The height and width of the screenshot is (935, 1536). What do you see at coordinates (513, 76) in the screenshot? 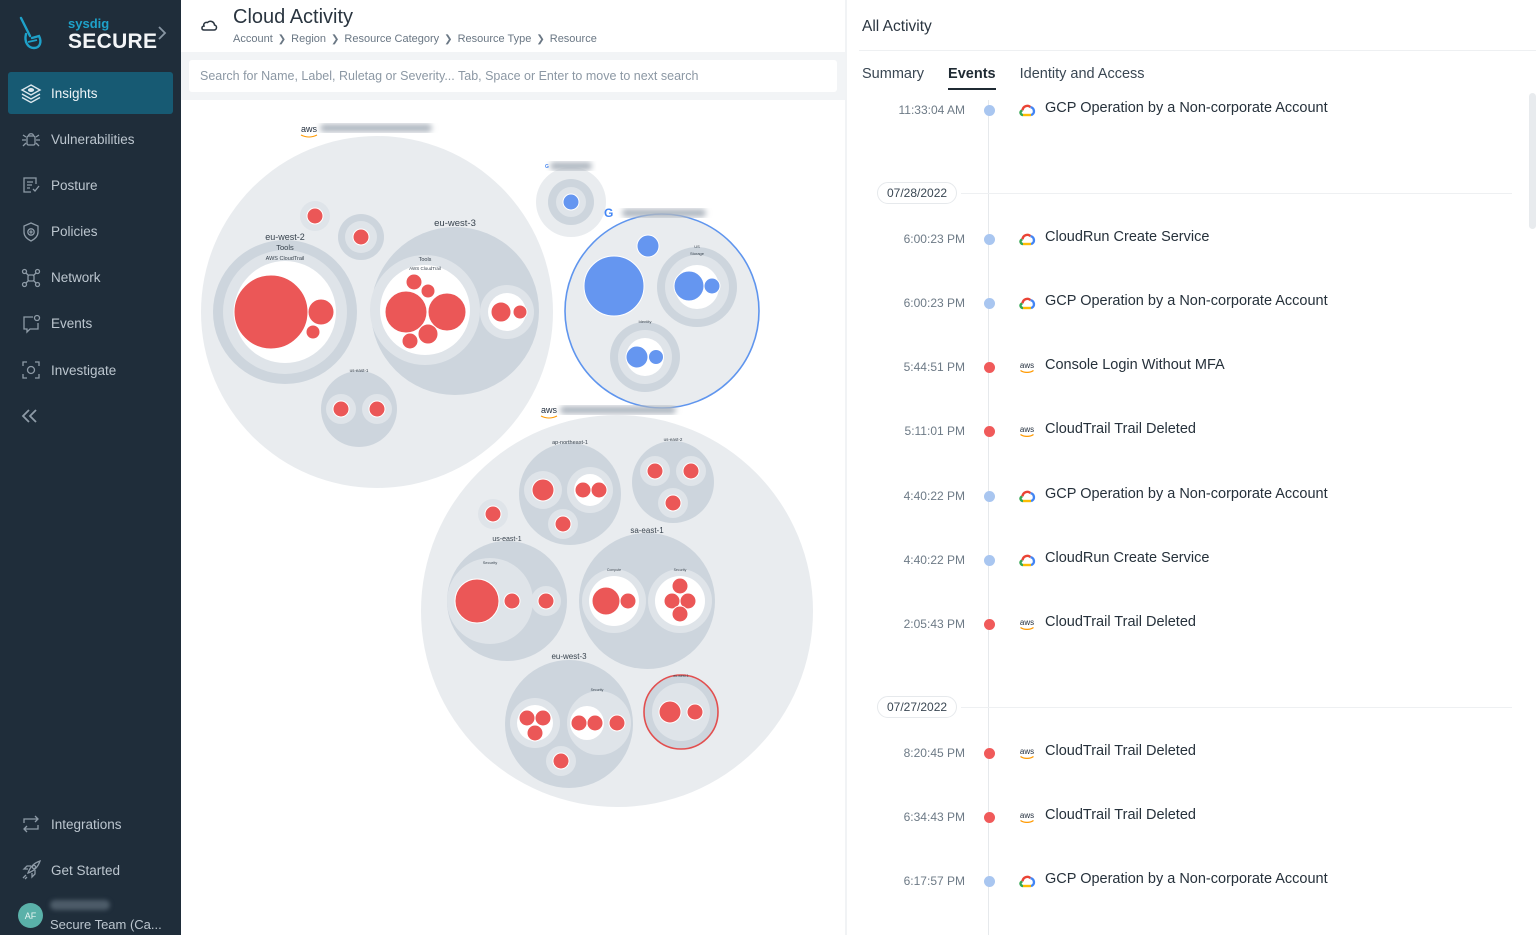
I see `search-input` at bounding box center [513, 76].